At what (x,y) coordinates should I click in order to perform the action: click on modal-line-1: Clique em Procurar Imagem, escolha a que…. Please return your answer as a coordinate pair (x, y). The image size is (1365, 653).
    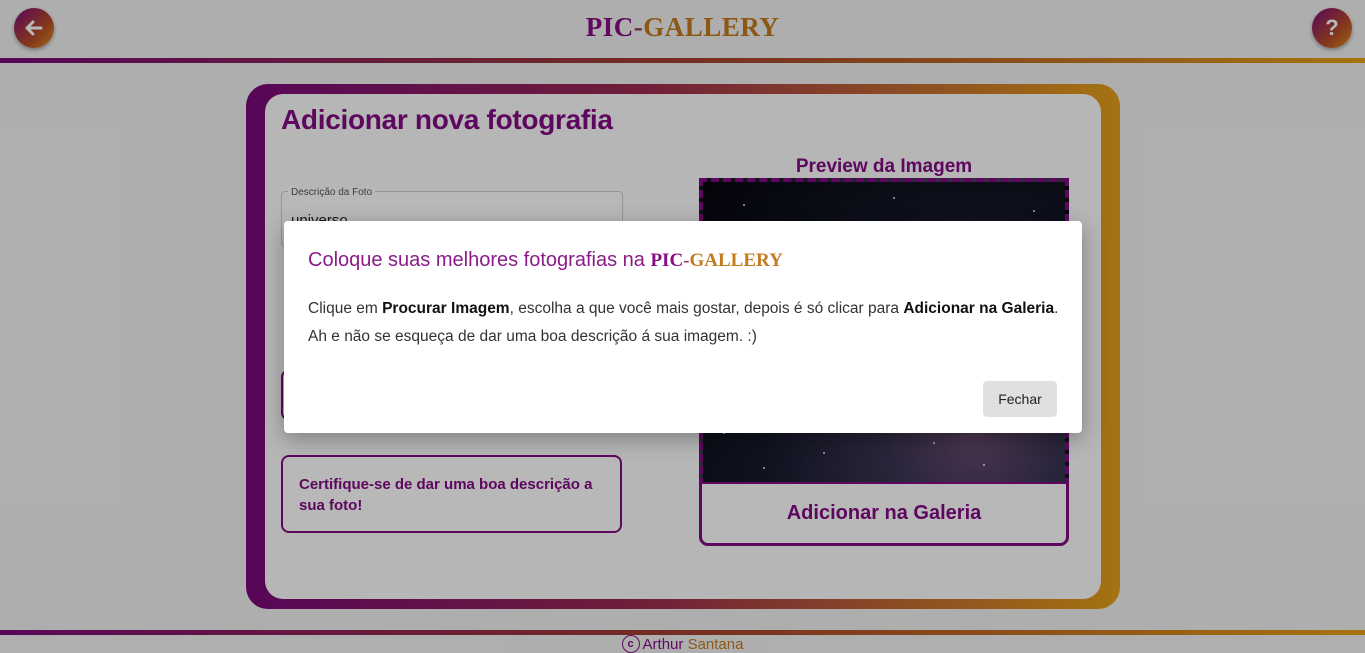
    Looking at the image, I should click on (683, 308).